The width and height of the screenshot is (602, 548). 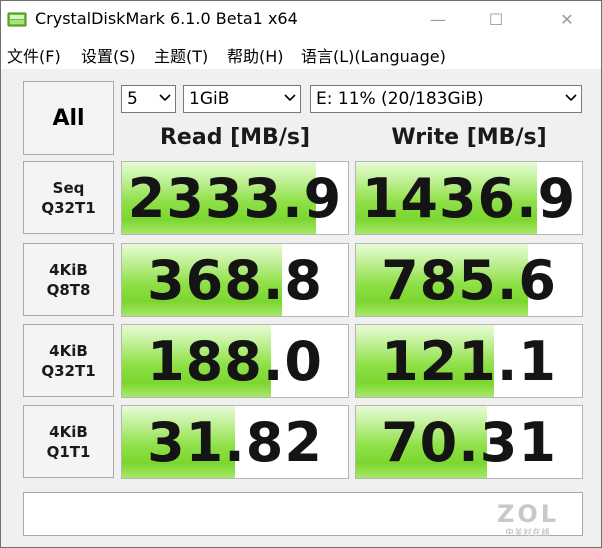 I want to click on test-count-select: 5, so click(x=148, y=99).